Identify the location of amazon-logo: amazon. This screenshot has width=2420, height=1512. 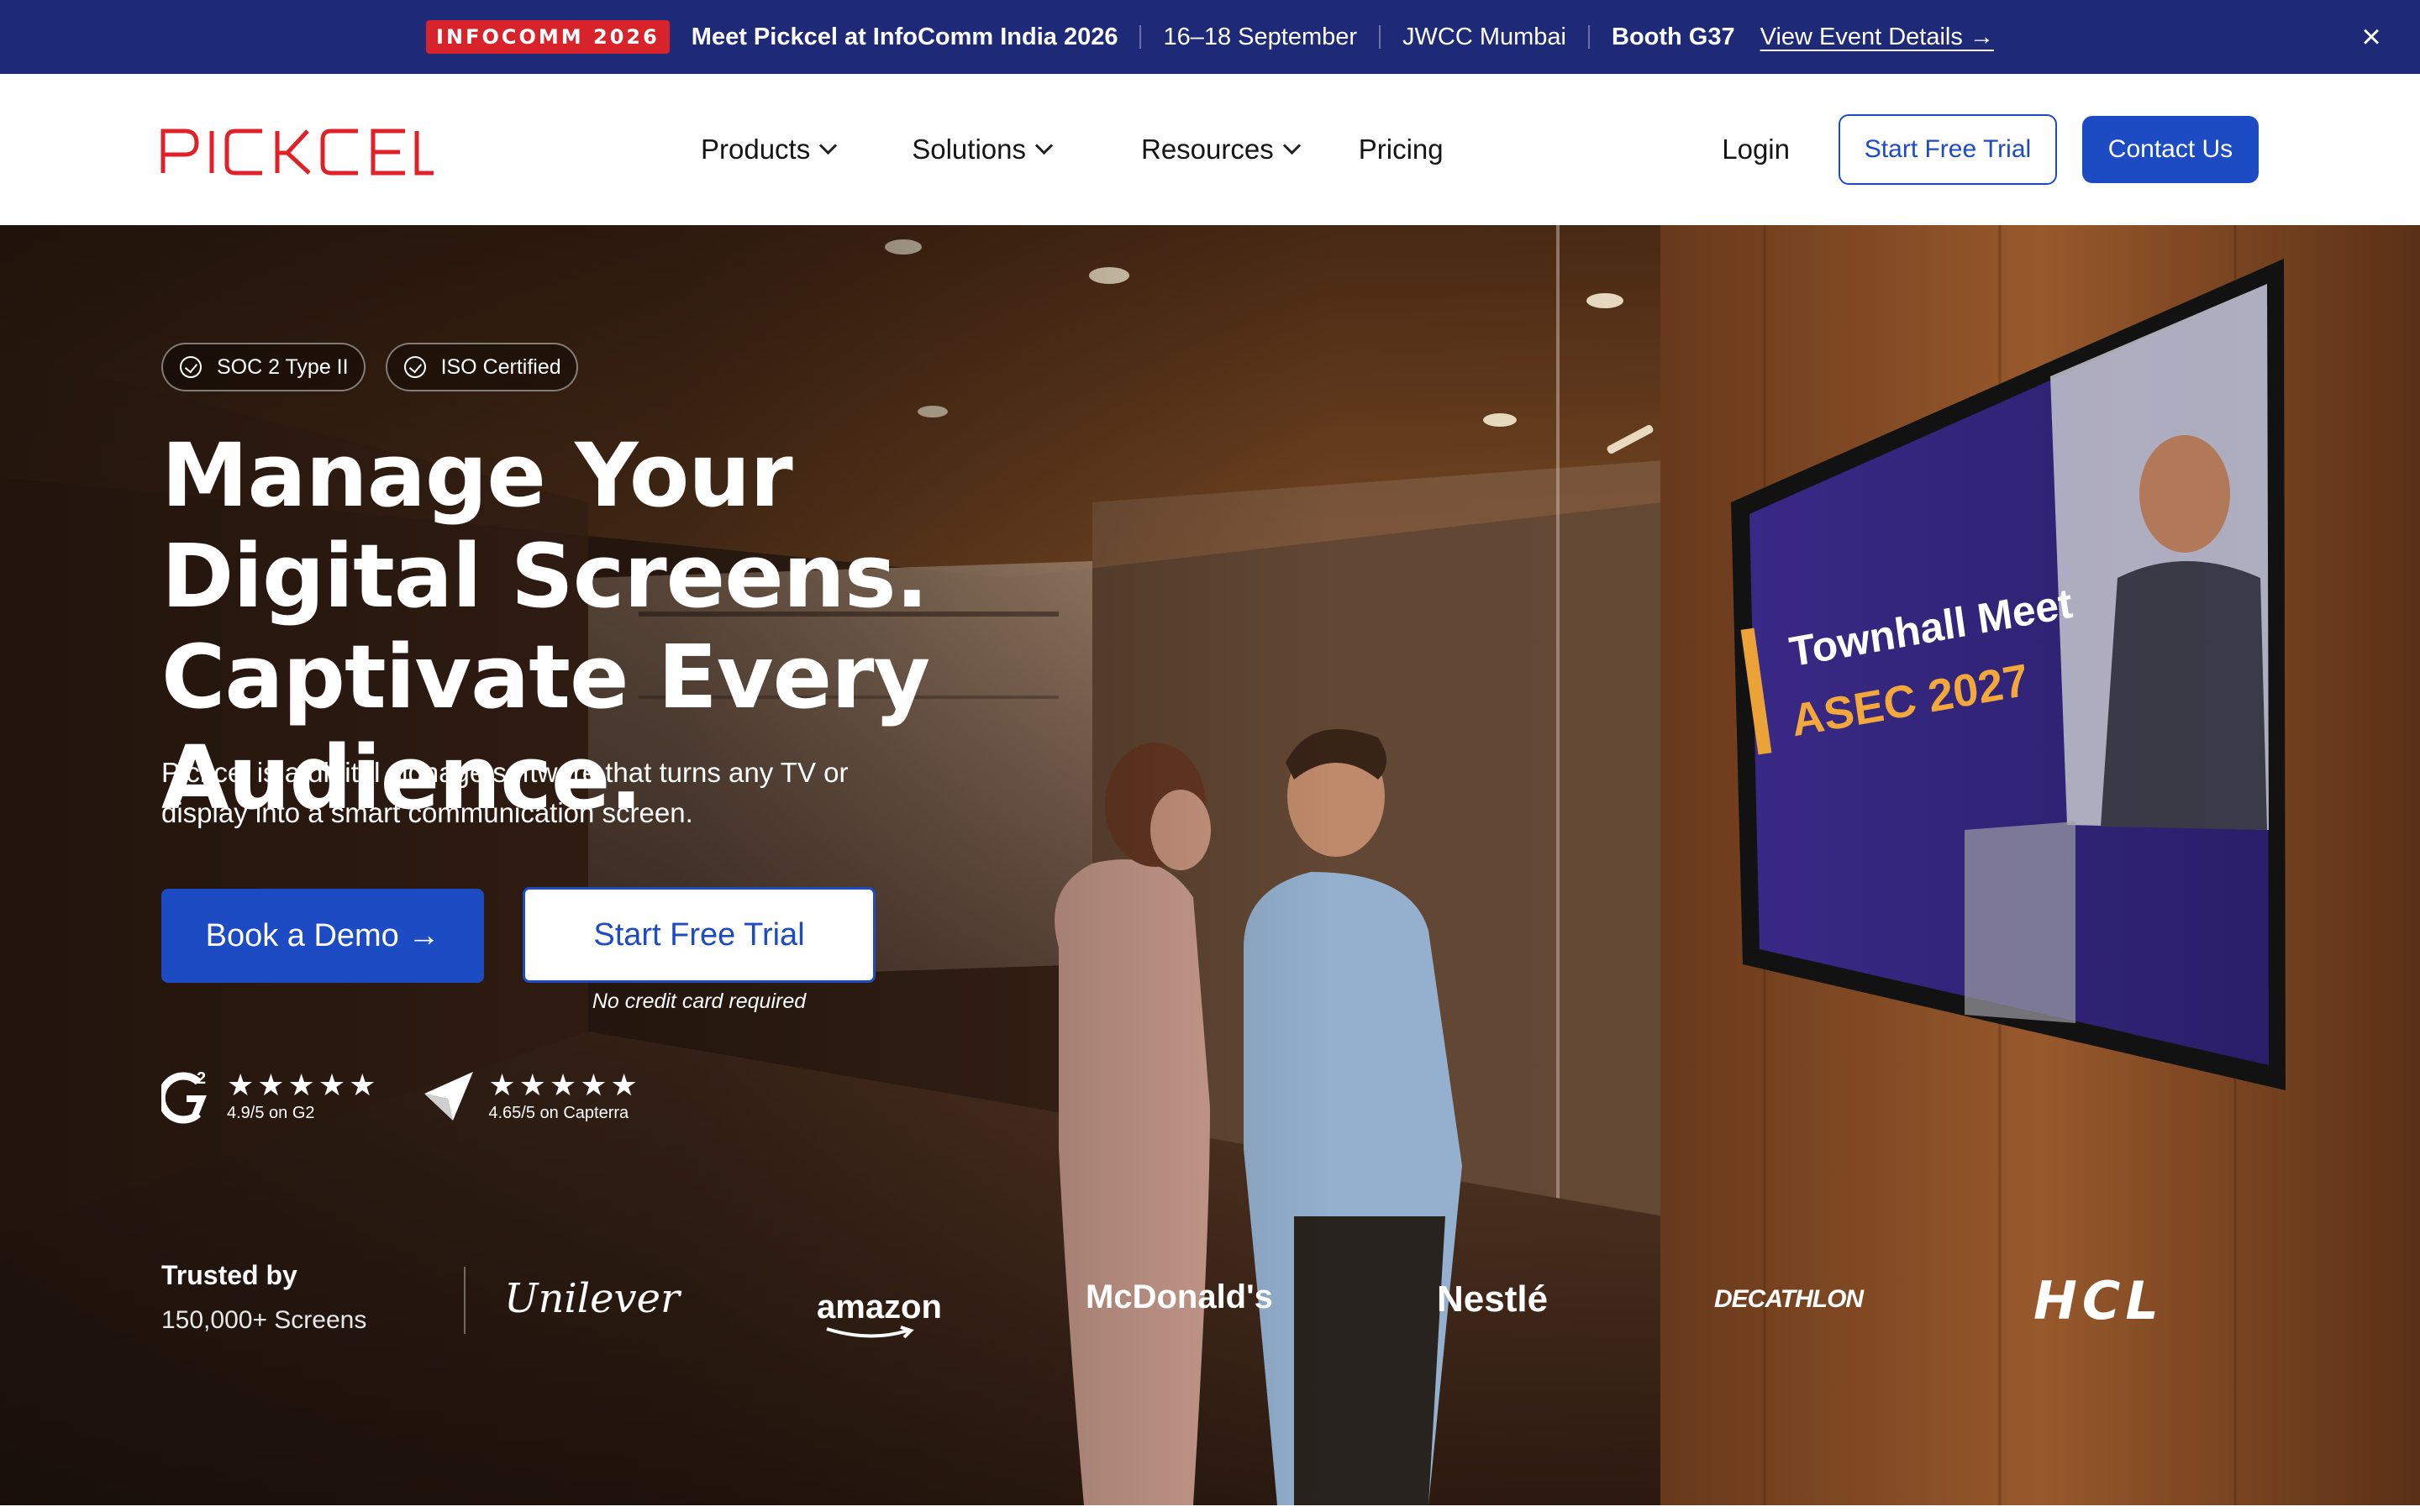
(879, 1314).